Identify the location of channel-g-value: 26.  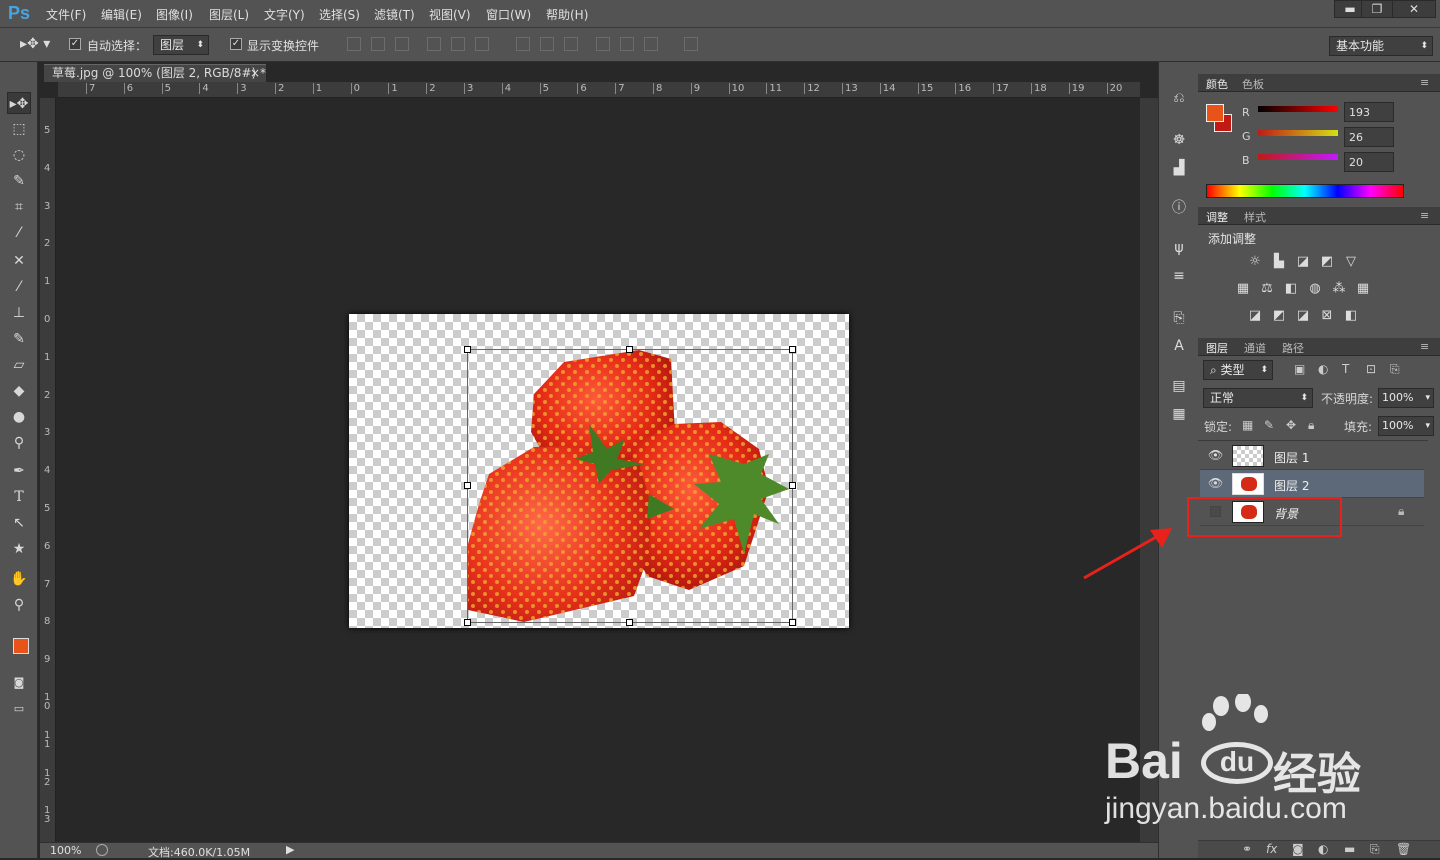
(1369, 137).